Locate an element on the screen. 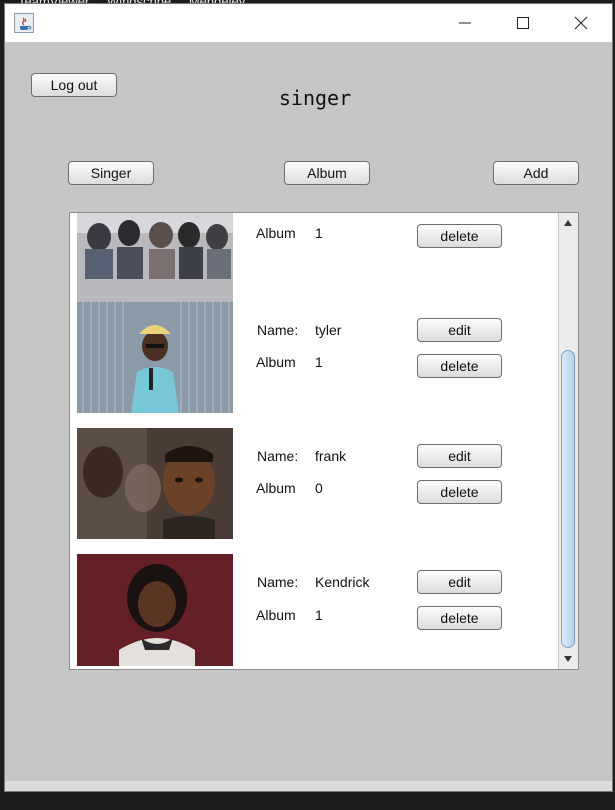 The width and height of the screenshot is (615, 810). minimize-icon is located at coordinates (465, 23).